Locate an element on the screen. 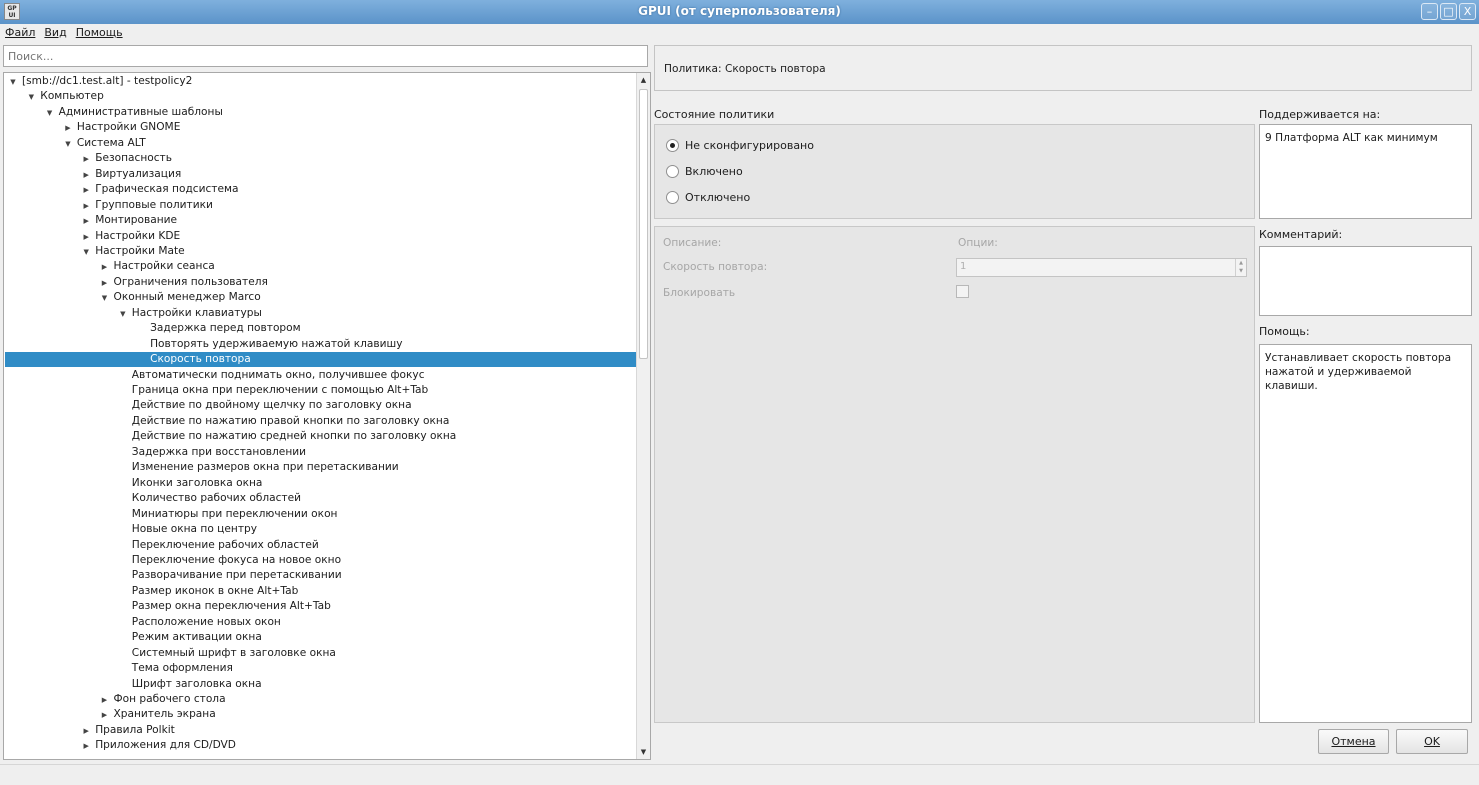  tree-item: ▶ Фон рабочего стола is located at coordinates (321, 699).